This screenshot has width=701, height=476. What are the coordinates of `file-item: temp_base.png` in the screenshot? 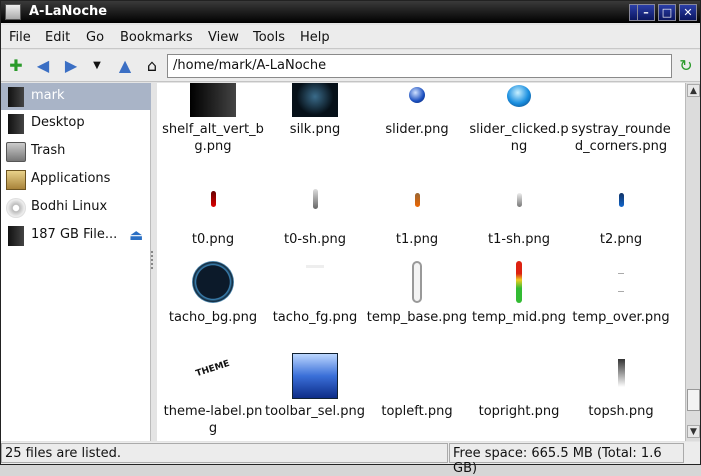 It's located at (417, 296).